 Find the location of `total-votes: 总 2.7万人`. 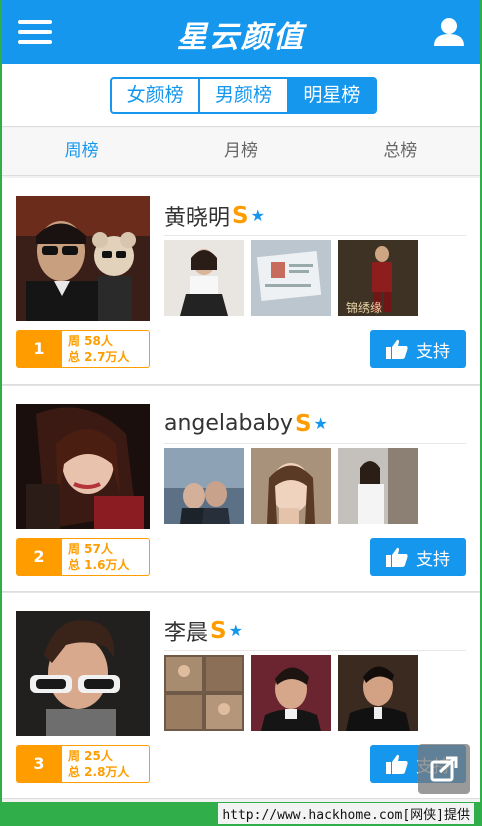

total-votes: 总 2.7万人 is located at coordinates (99, 357).